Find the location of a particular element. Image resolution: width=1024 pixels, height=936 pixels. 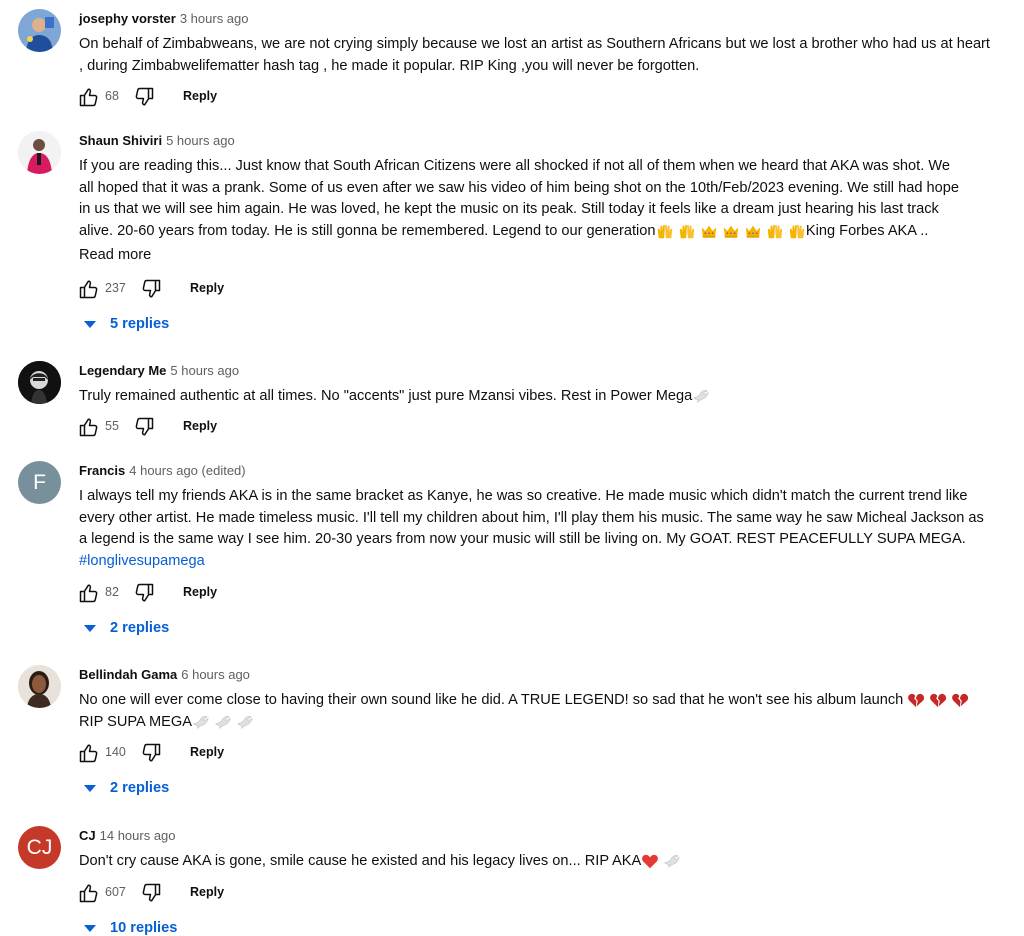

comment-time: 4 hours ago (edited) is located at coordinates (187, 470).